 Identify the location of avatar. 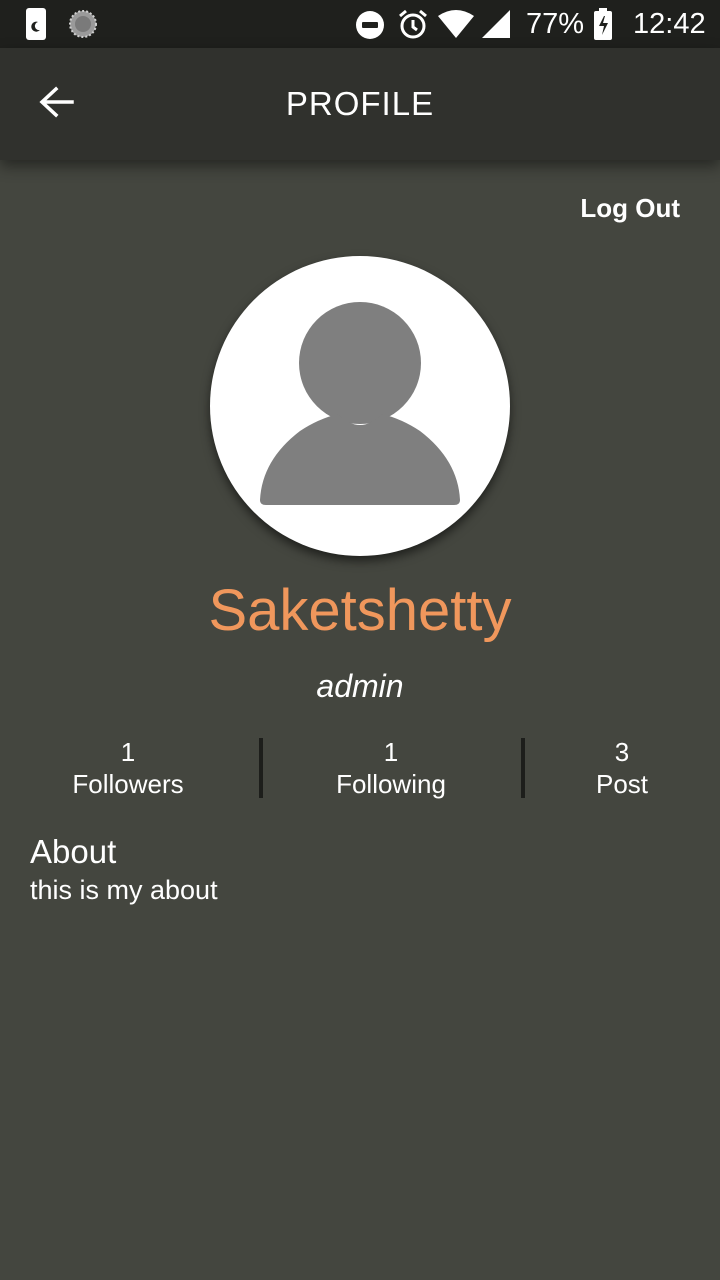
(360, 406).